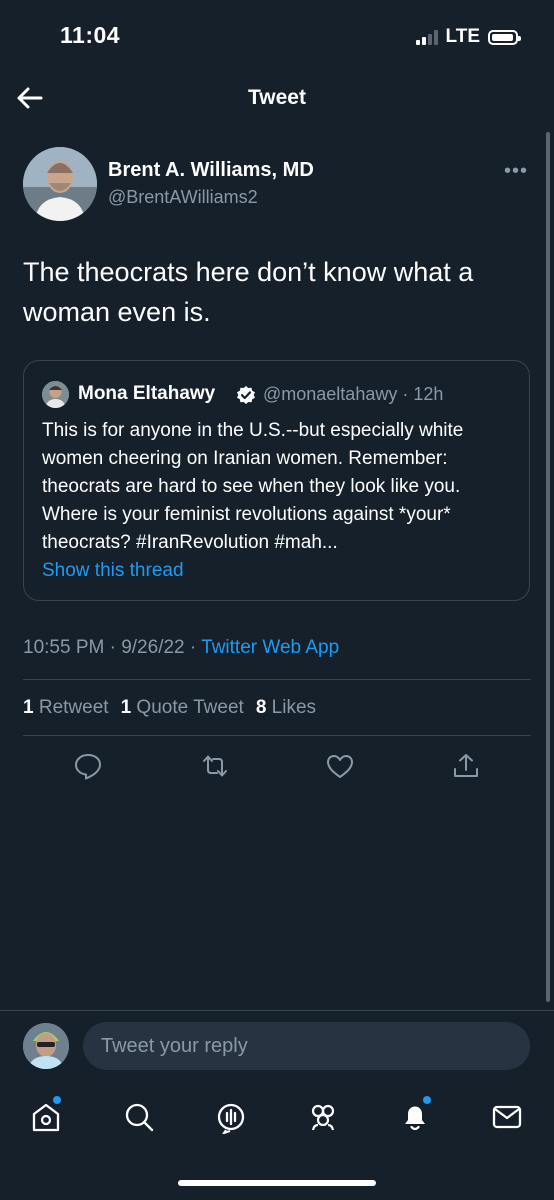 This screenshot has width=554, height=1200. Describe the element at coordinates (183, 197) in the screenshot. I see `author-handle: @BrentAWilliams2` at that location.